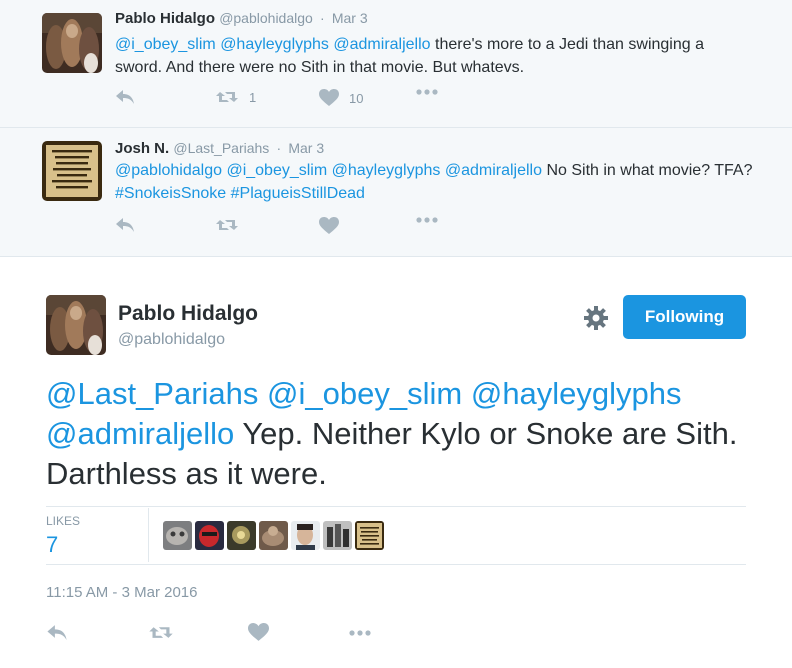 Image resolution: width=792 pixels, height=668 pixels. What do you see at coordinates (152, 393) in the screenshot?
I see `mention-link: @Last_Pariahs` at bounding box center [152, 393].